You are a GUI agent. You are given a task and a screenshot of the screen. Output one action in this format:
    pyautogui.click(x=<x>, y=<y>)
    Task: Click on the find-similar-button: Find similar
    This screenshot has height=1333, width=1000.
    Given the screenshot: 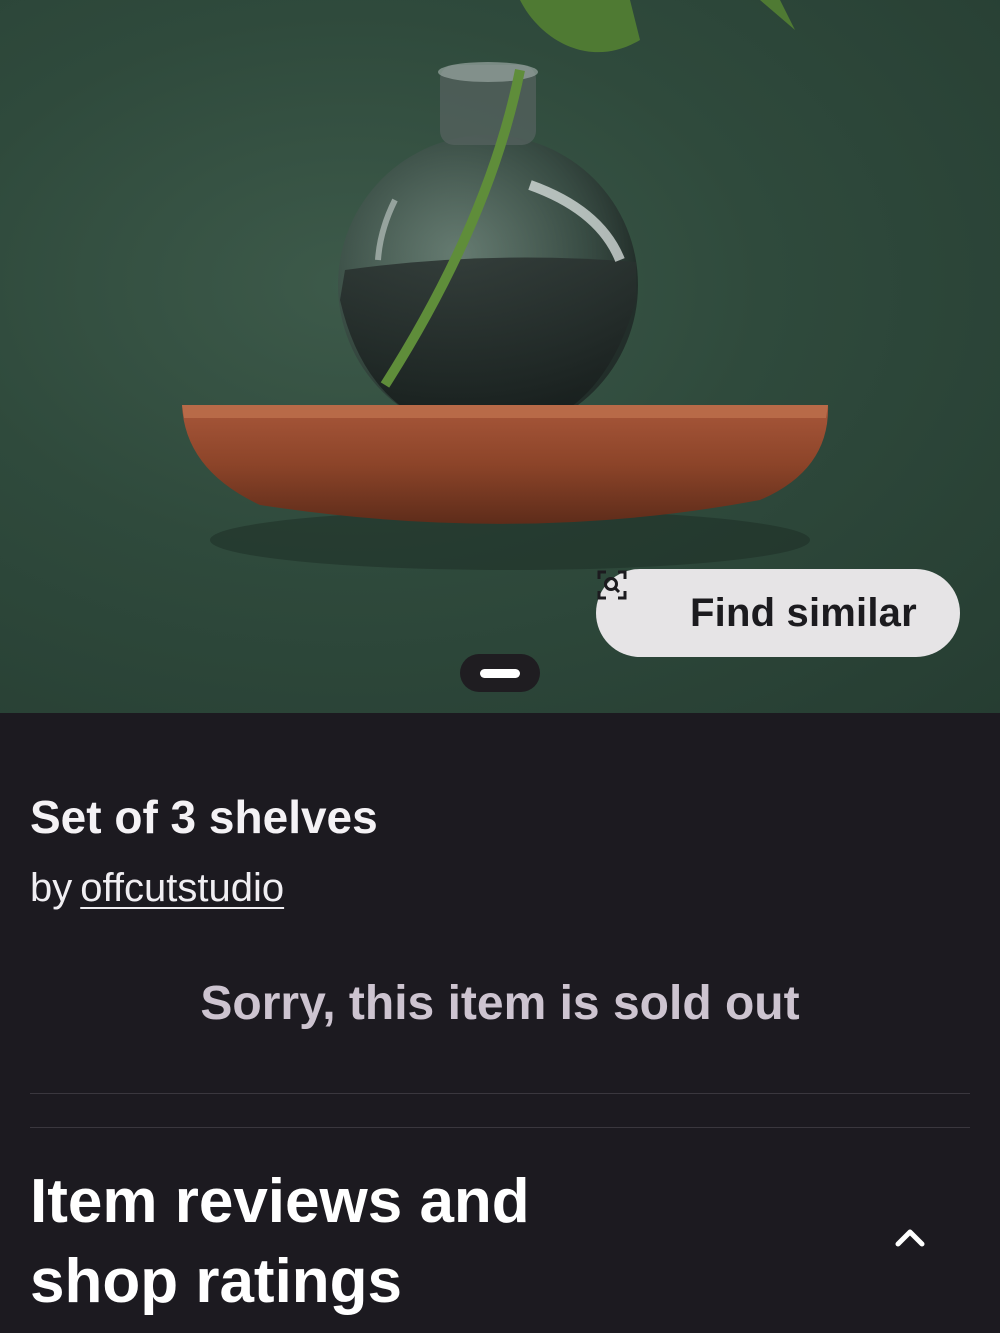 What is the action you would take?
    pyautogui.click(x=778, y=613)
    